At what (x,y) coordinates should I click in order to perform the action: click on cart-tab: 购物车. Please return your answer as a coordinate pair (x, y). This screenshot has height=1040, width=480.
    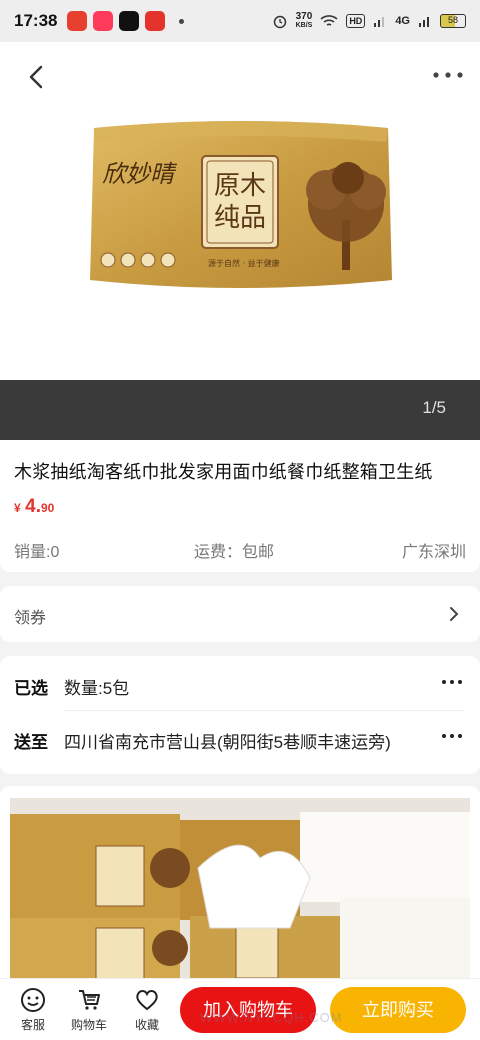
    Looking at the image, I should click on (89, 1010).